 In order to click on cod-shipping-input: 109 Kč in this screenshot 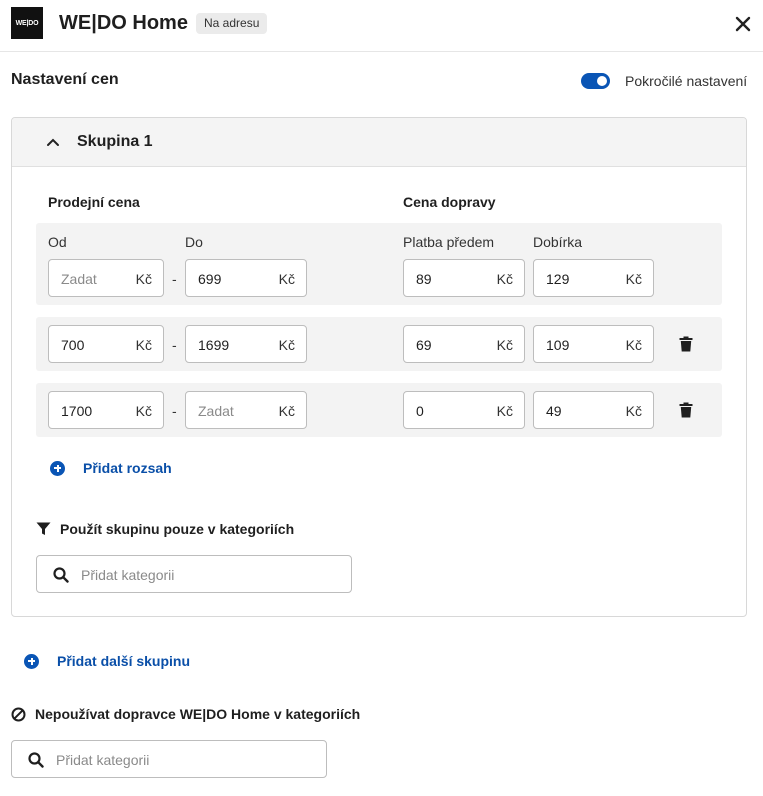, I will do `click(593, 344)`.